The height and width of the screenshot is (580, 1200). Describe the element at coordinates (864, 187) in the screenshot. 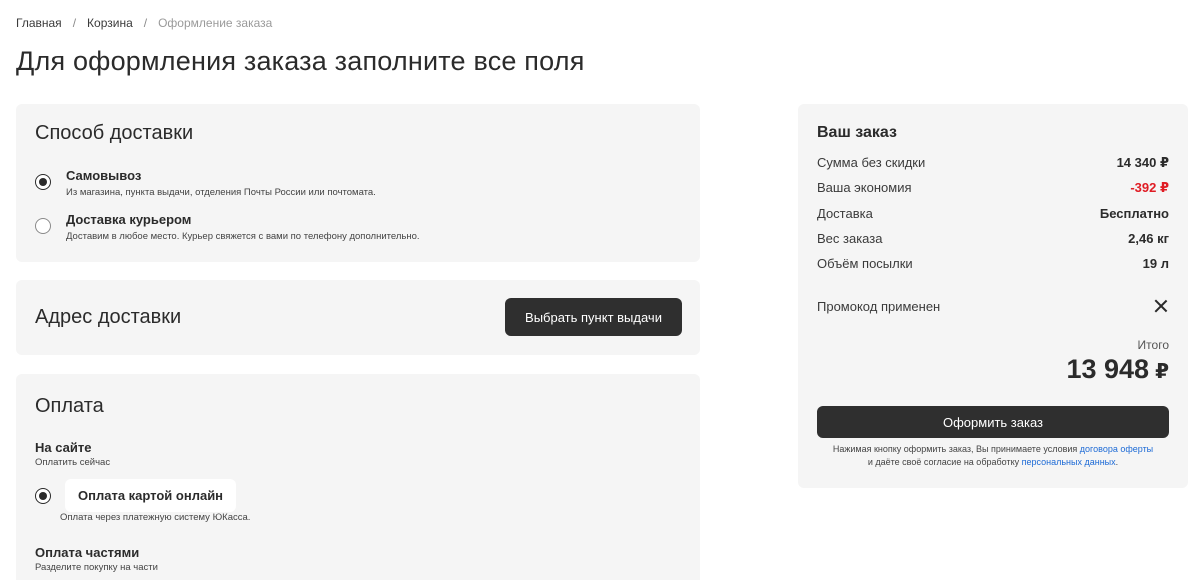

I see `summary-row-label: Ваша экономия` at that location.